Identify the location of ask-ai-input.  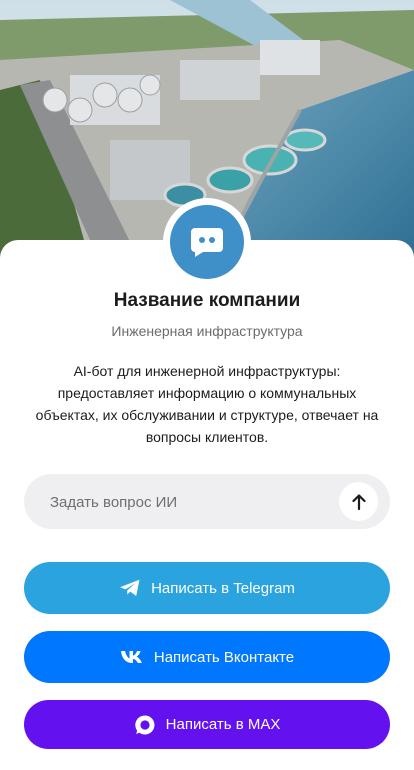
(200, 502).